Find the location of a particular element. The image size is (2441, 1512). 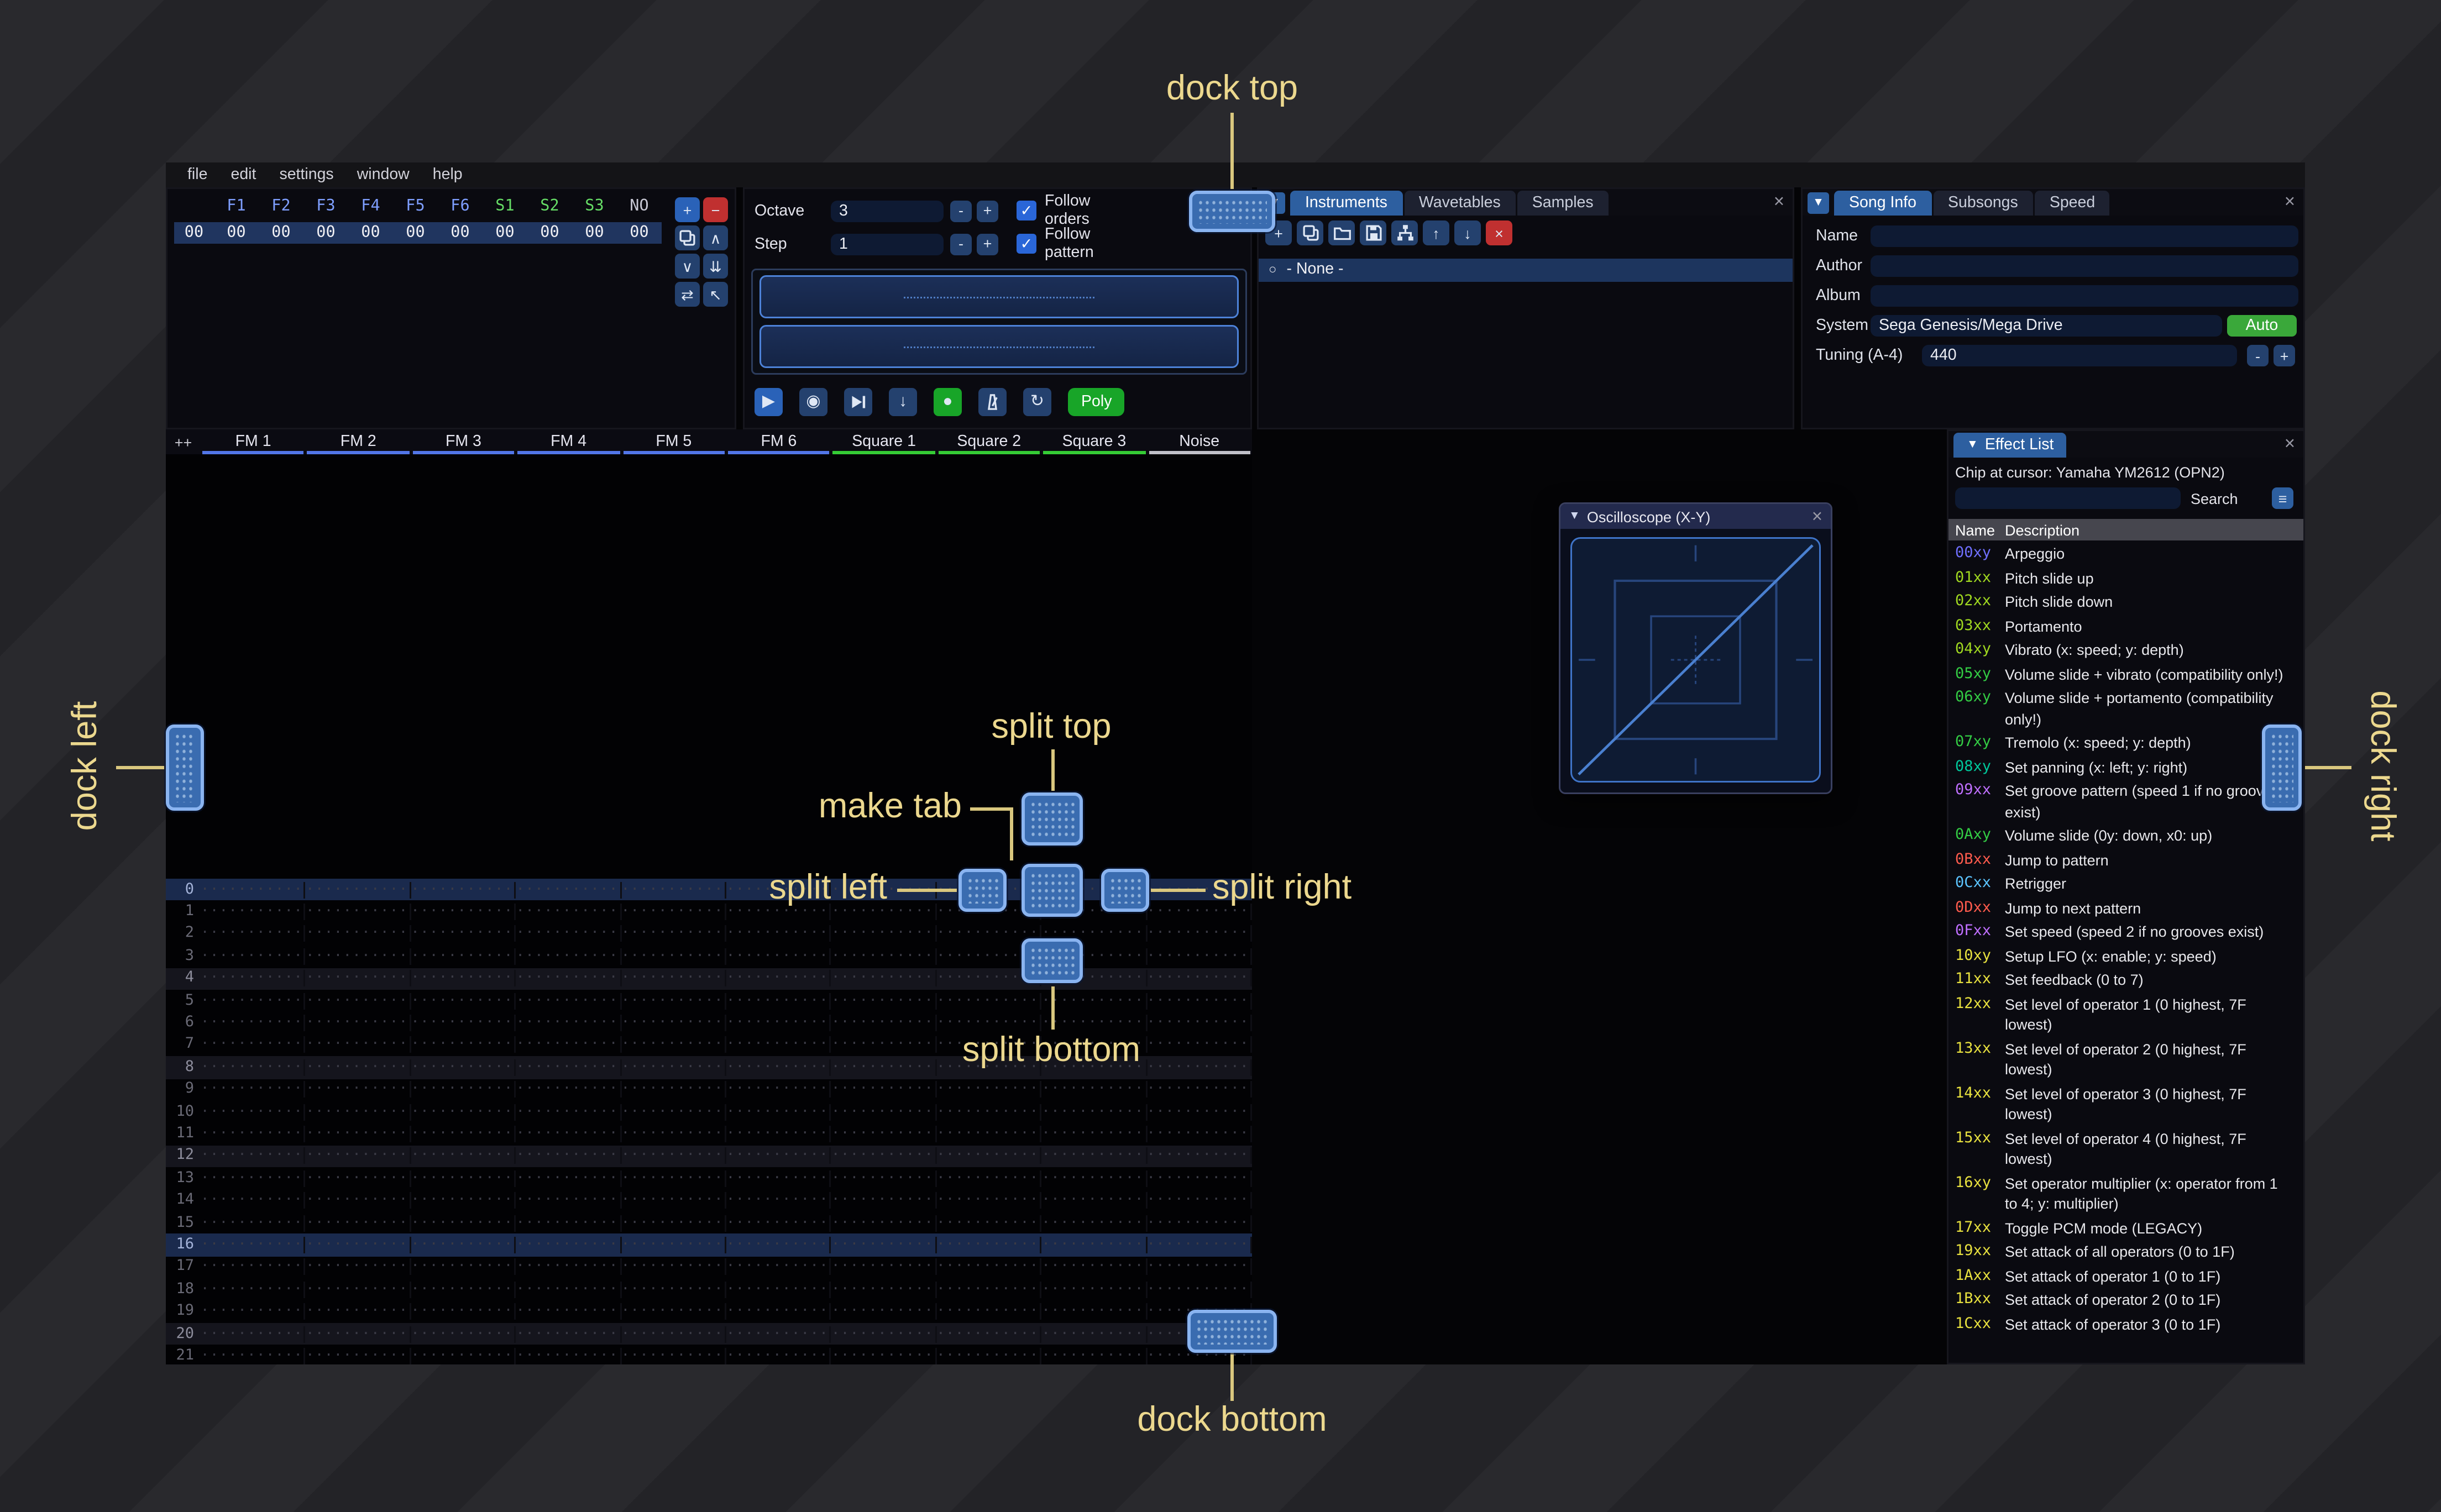

octave-decrease-button: - is located at coordinates (961, 211).